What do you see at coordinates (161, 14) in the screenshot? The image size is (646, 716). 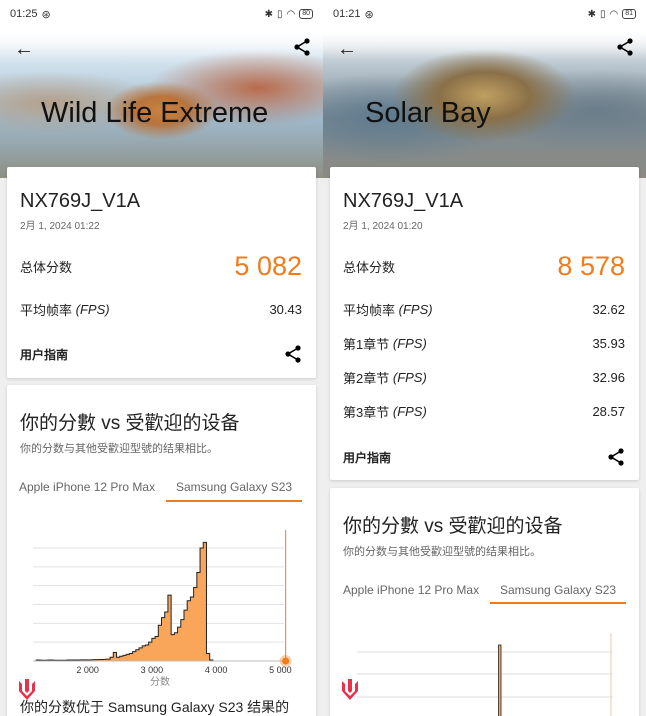 I see `status-bar: 01:25 ⊛ ✱ ▯ ◠ 80` at bounding box center [161, 14].